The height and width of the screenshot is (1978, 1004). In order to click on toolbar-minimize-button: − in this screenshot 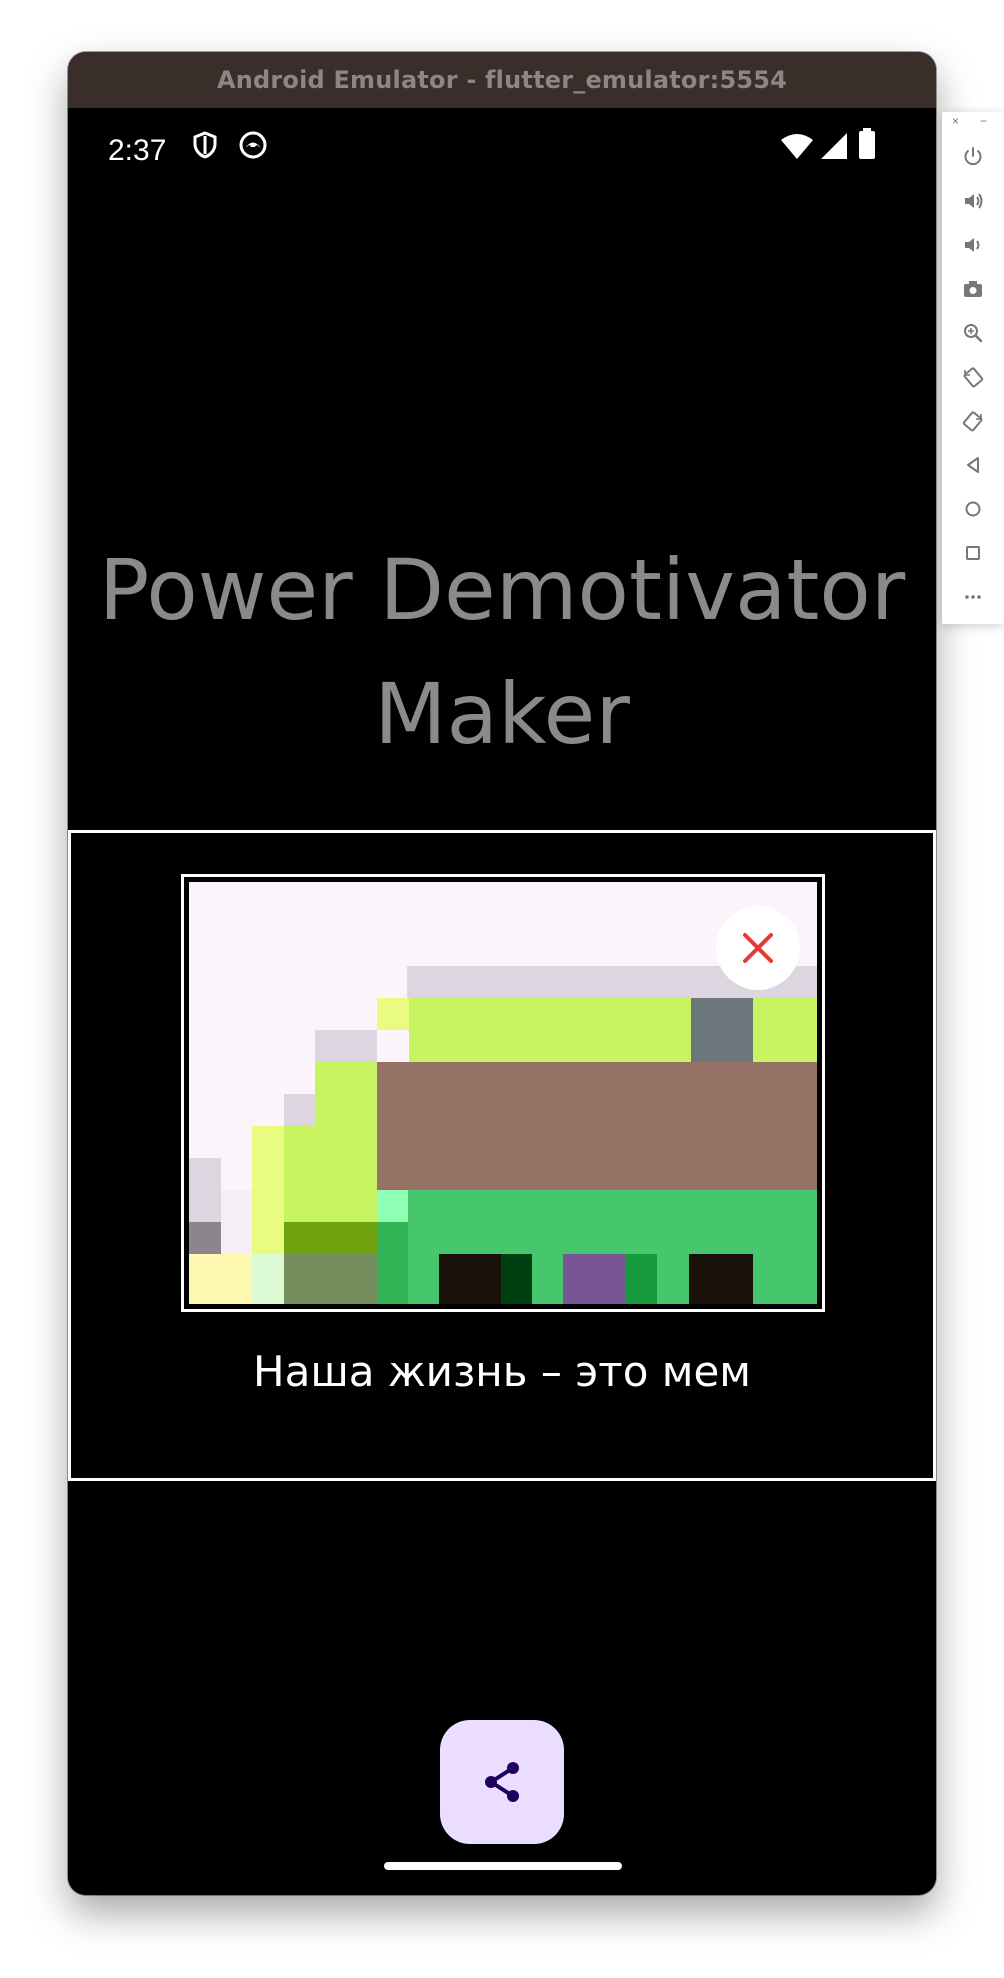, I will do `click(983, 121)`.